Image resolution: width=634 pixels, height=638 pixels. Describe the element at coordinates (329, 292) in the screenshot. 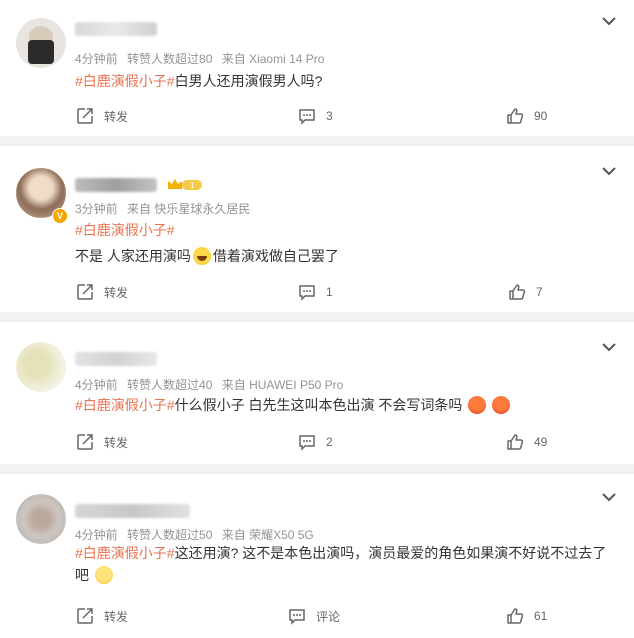

I see `comment-count: 1` at that location.